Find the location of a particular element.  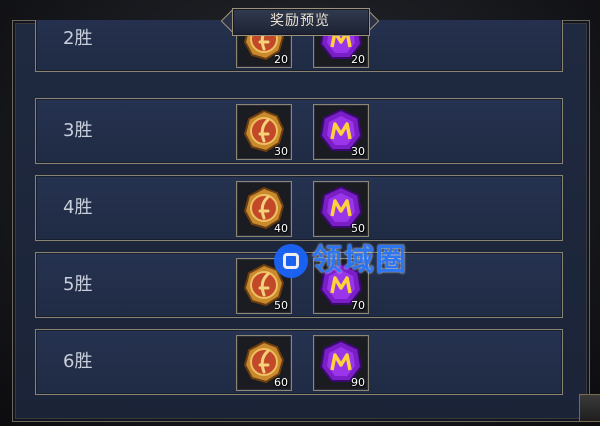

reward-quantity: 90 is located at coordinates (358, 382).